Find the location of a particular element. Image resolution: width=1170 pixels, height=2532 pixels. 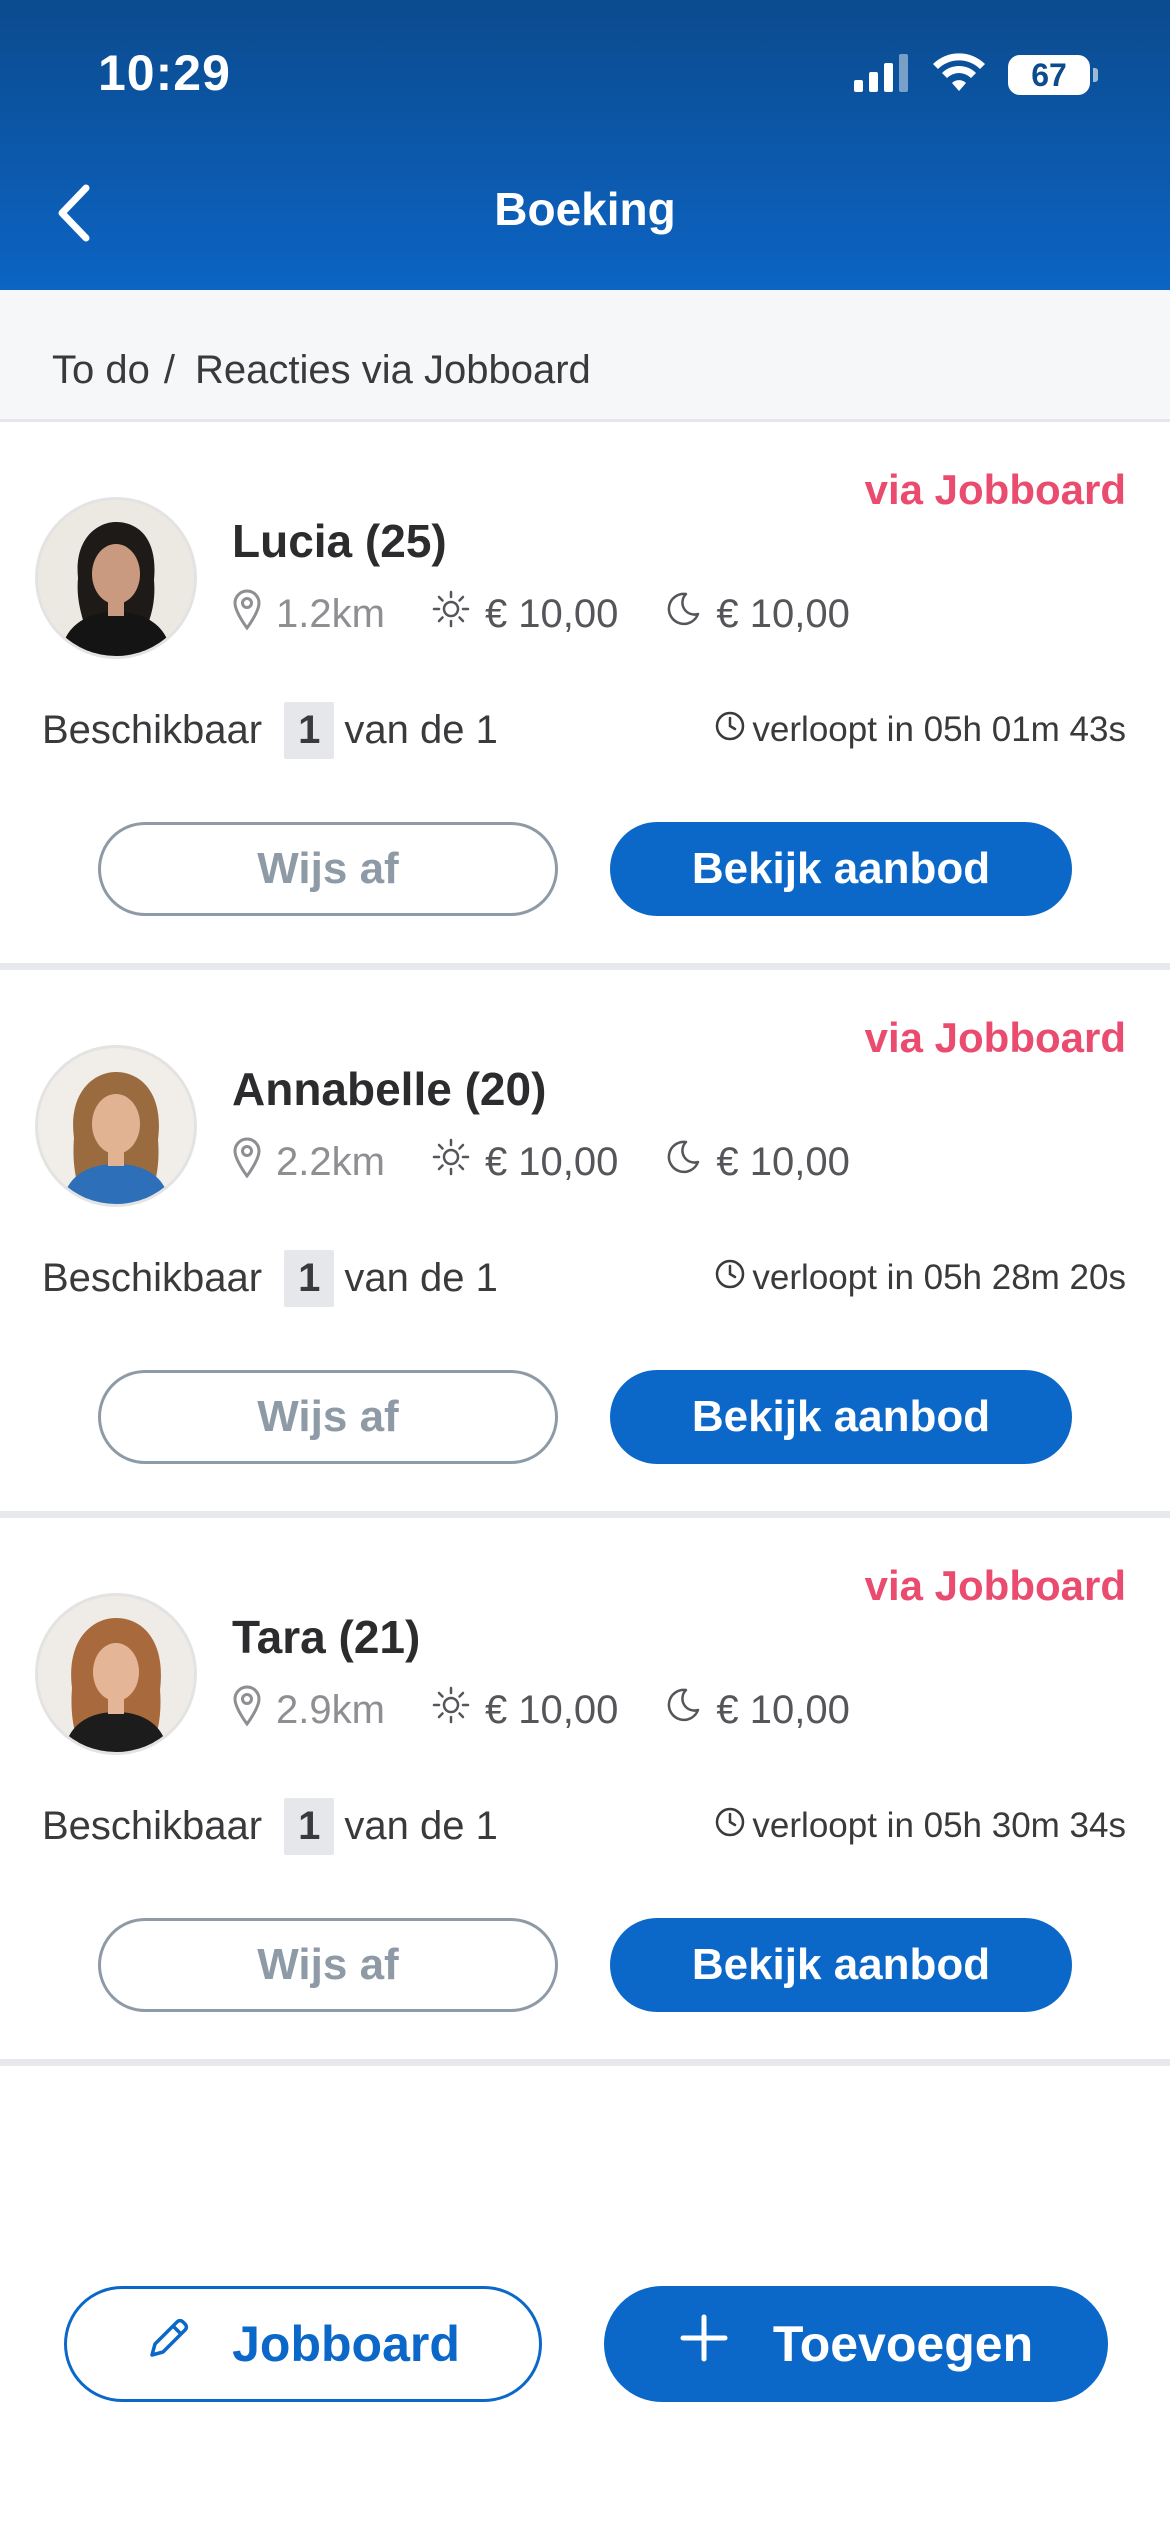

add-button-label: Toevoegen is located at coordinates (903, 2344).